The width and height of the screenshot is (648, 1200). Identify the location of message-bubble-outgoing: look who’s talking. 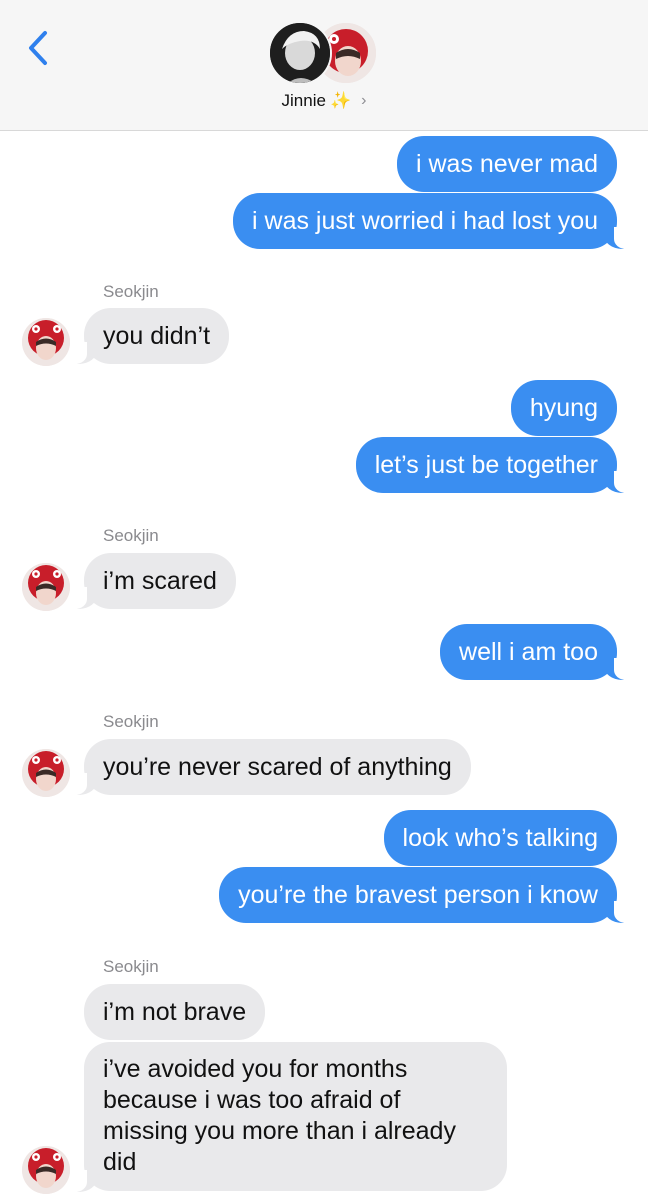
(500, 838).